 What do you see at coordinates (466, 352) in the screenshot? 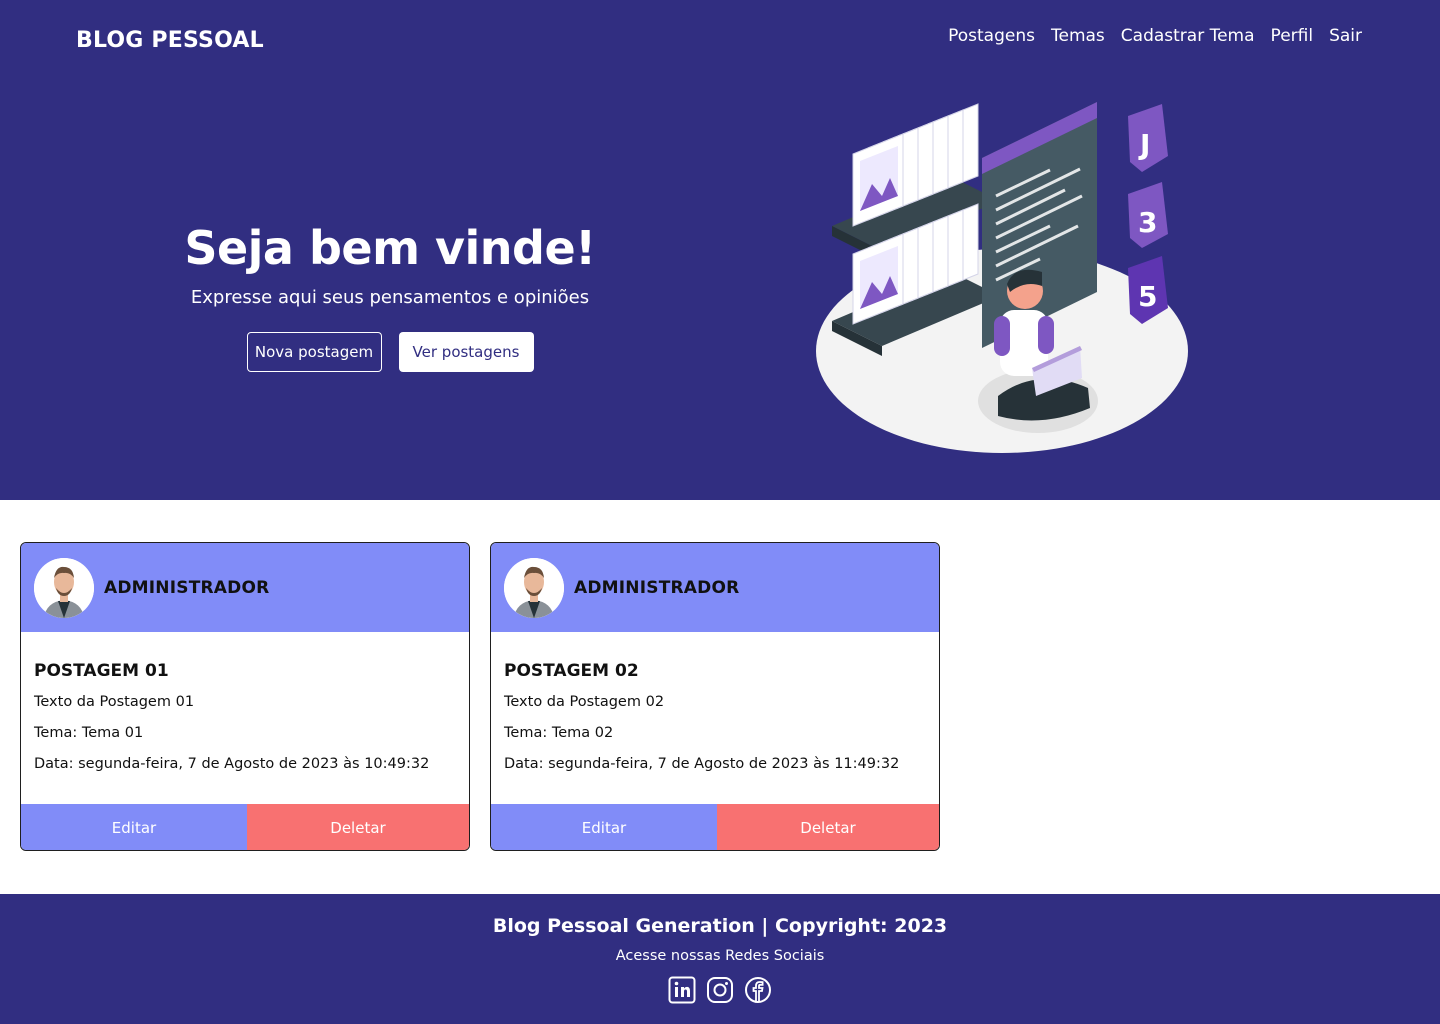
I see `view-posts-button: Ver postagens` at bounding box center [466, 352].